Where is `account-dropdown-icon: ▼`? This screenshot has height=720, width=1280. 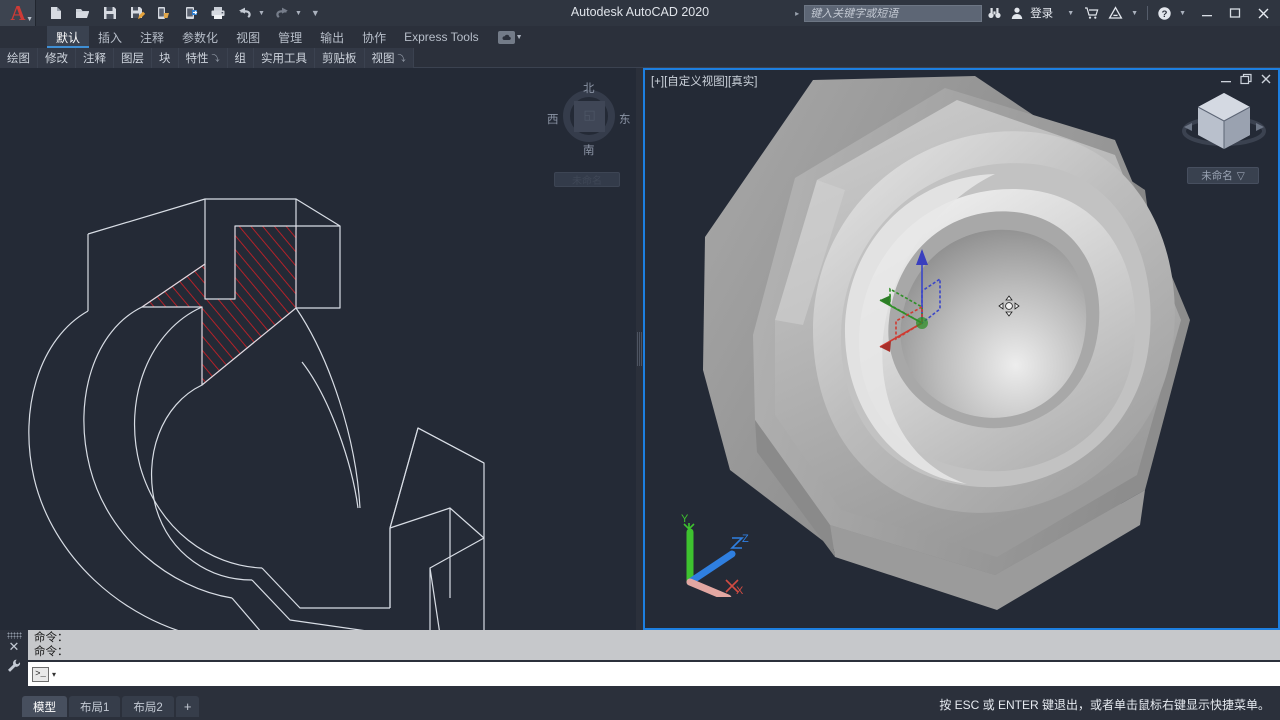
account-dropdown-icon: ▼ is located at coordinates (1070, 13).